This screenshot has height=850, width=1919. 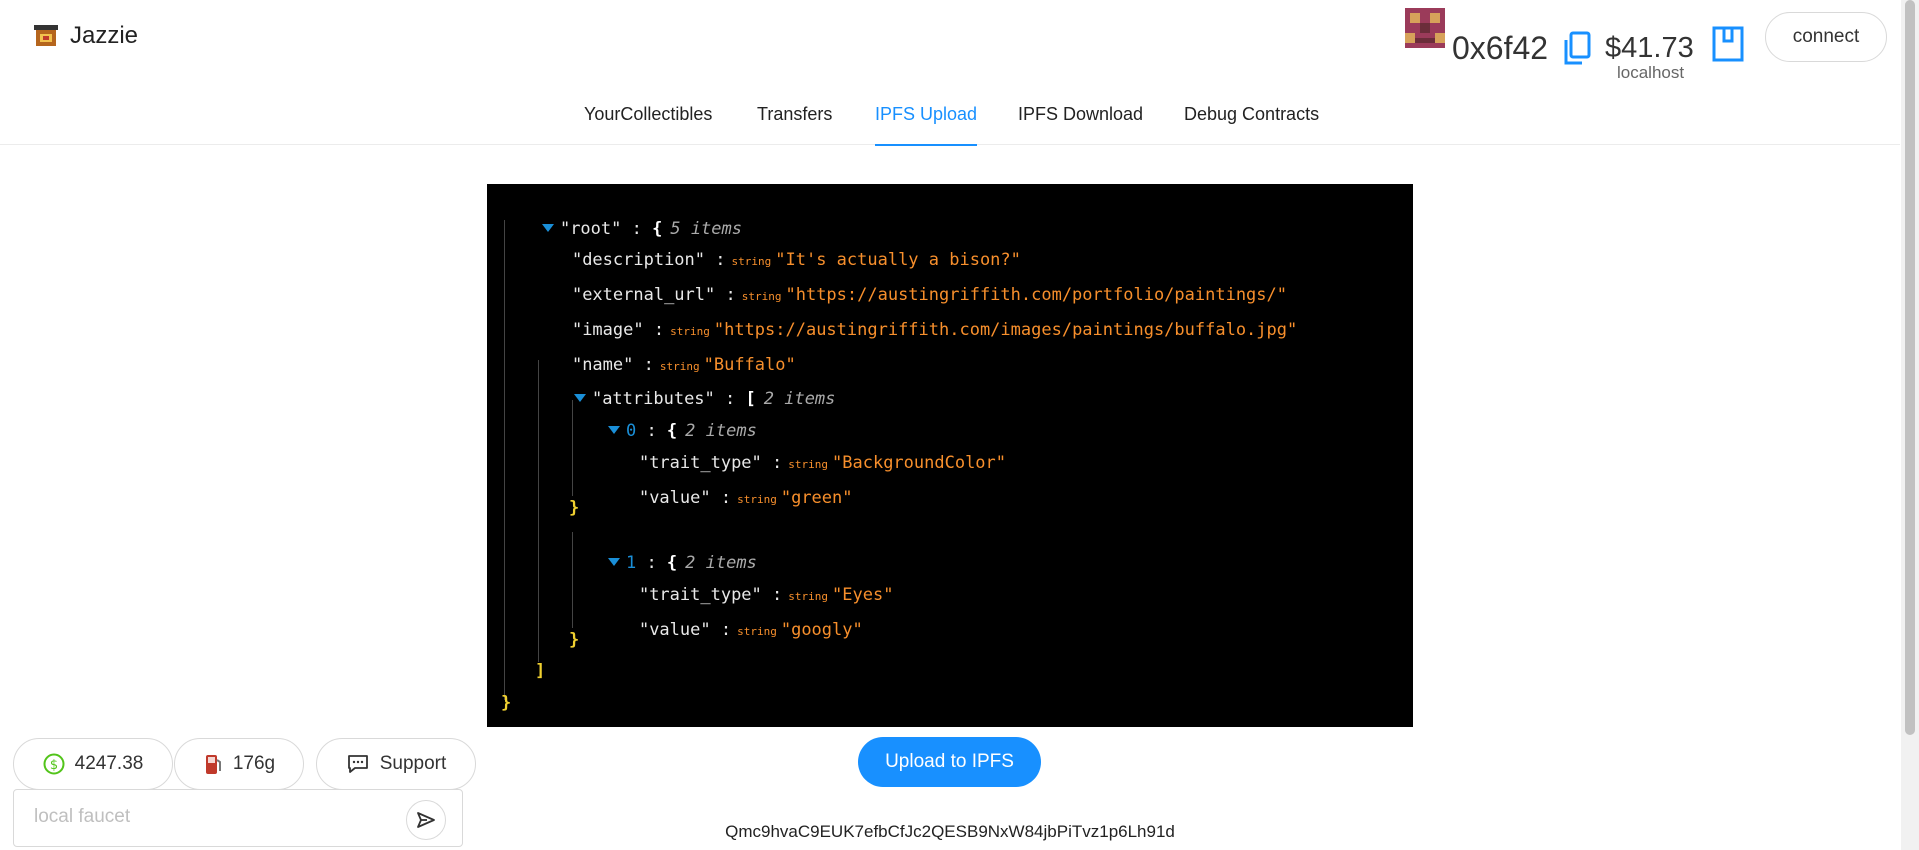 I want to click on account-area: 0x6f42 $41.73 localhost connect, so click(x=1655, y=45).